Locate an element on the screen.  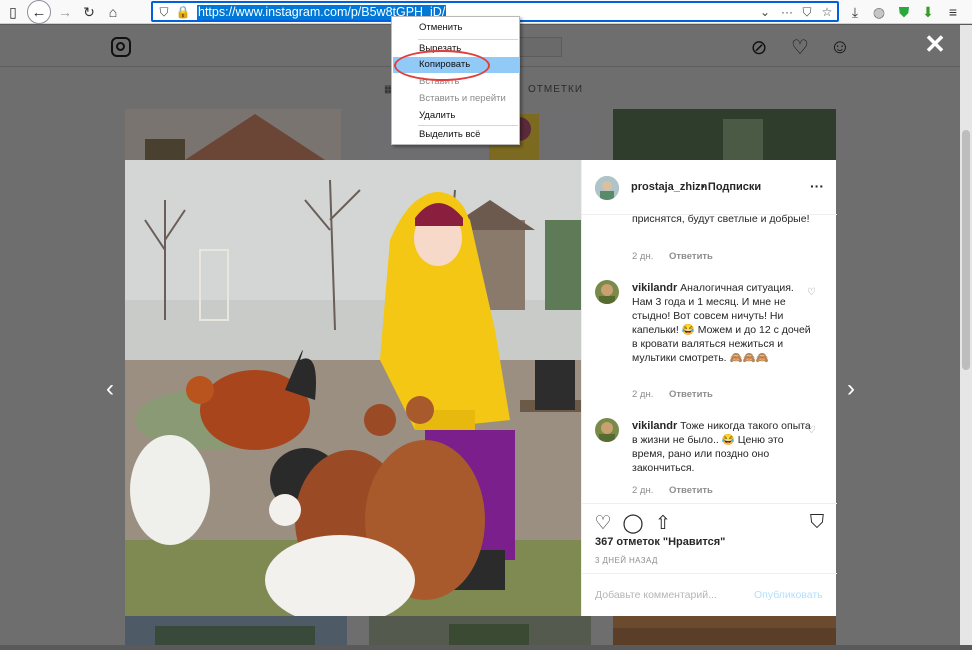
author-username: prostaja_zhizn is located at coordinates (669, 187).